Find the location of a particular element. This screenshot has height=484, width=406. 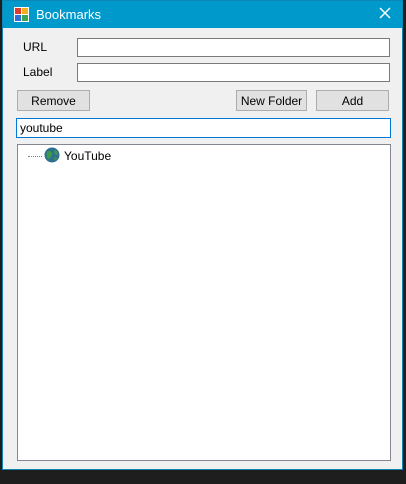

url-field is located at coordinates (233, 47).